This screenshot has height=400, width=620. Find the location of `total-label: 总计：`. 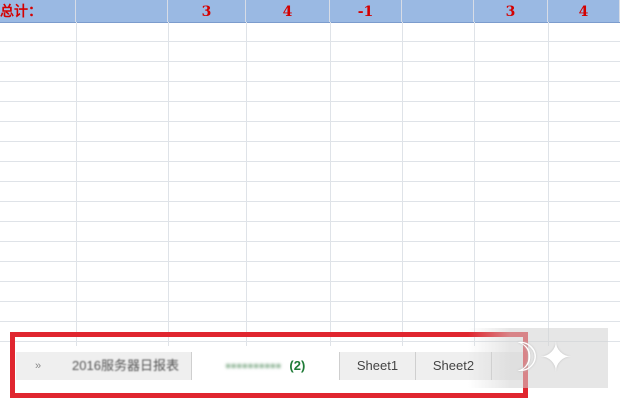

total-label: 总计： is located at coordinates (38, 11).